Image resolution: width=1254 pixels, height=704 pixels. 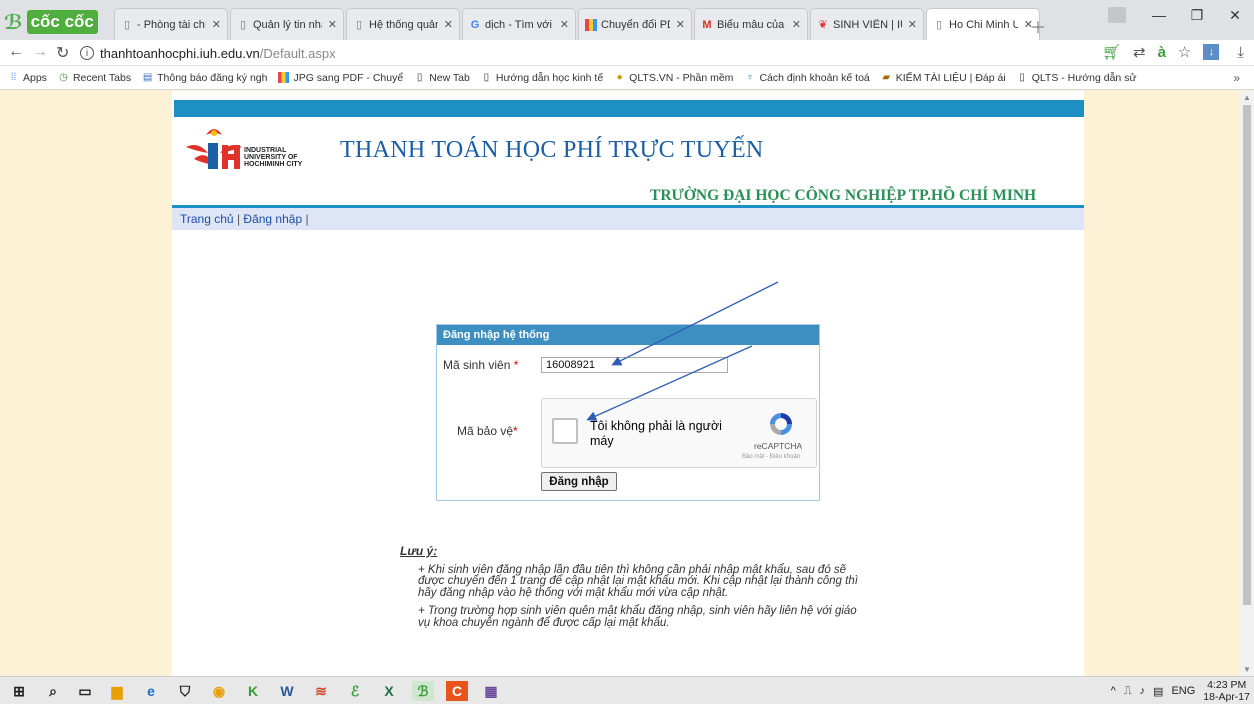 What do you see at coordinates (340, 78) in the screenshot?
I see `bookmark-jpg-pdf: JPG sang PDF - Chuyể` at bounding box center [340, 78].